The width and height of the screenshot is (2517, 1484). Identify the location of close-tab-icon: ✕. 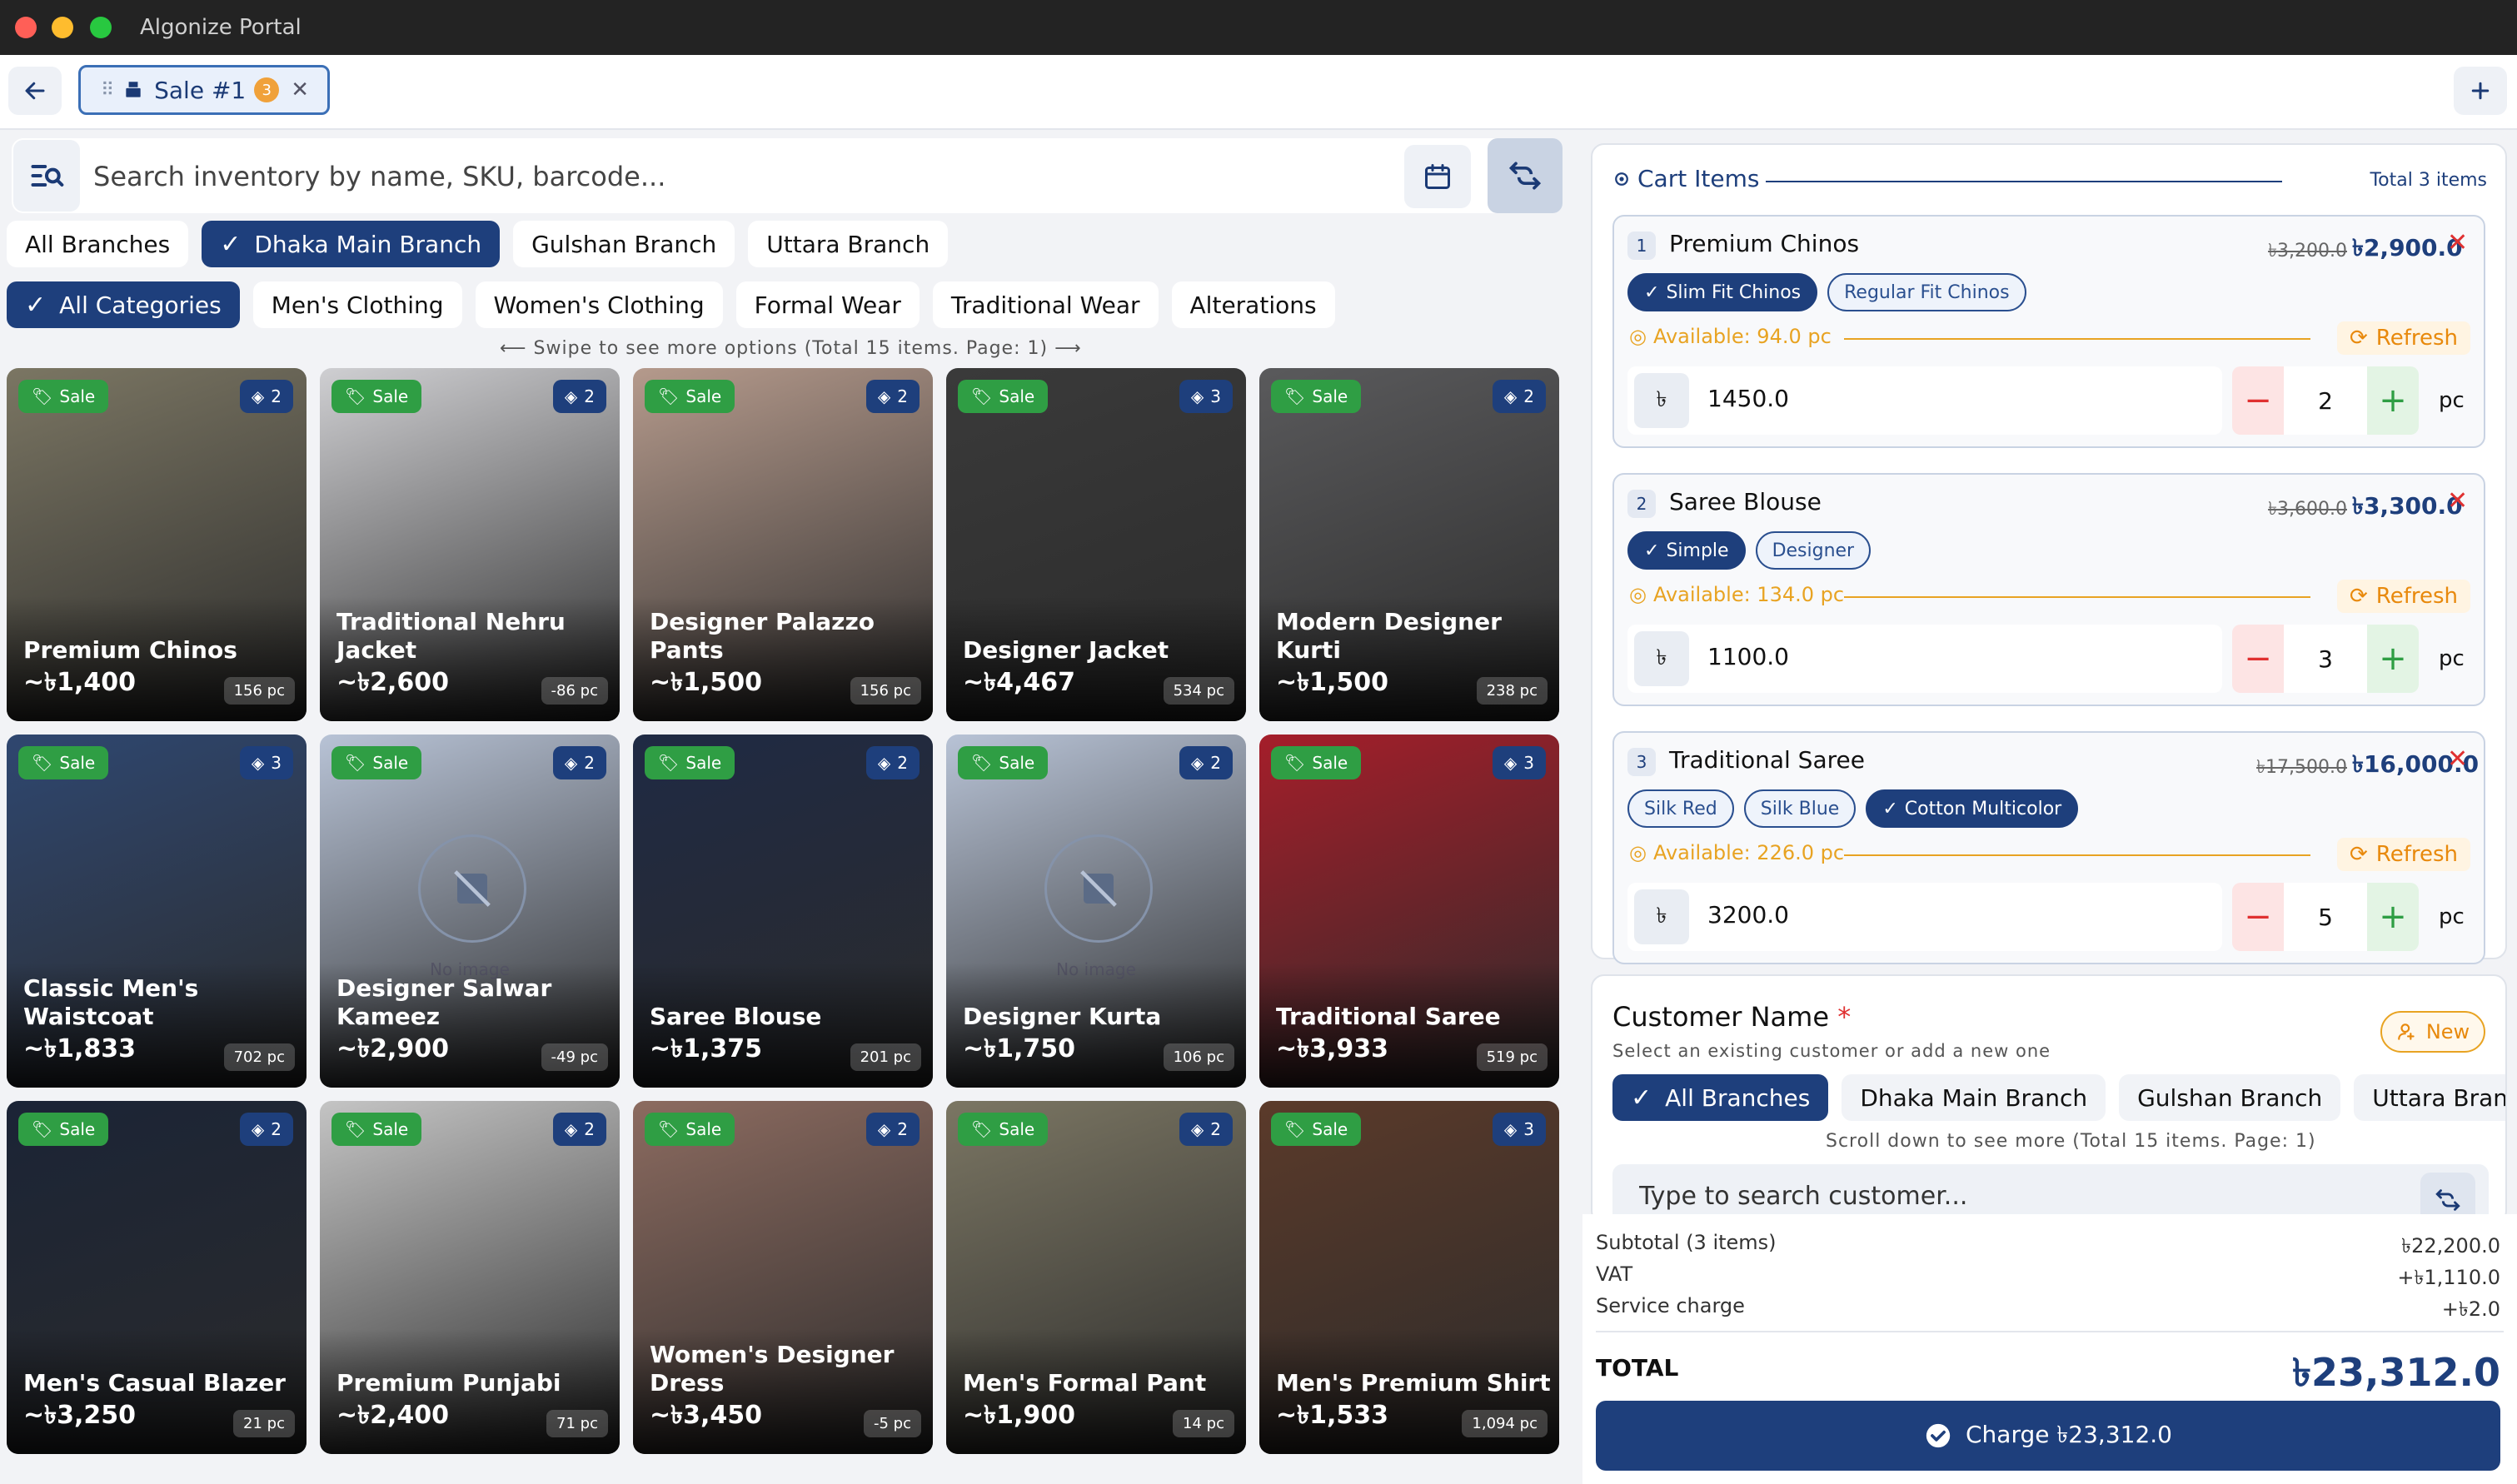
(300, 89).